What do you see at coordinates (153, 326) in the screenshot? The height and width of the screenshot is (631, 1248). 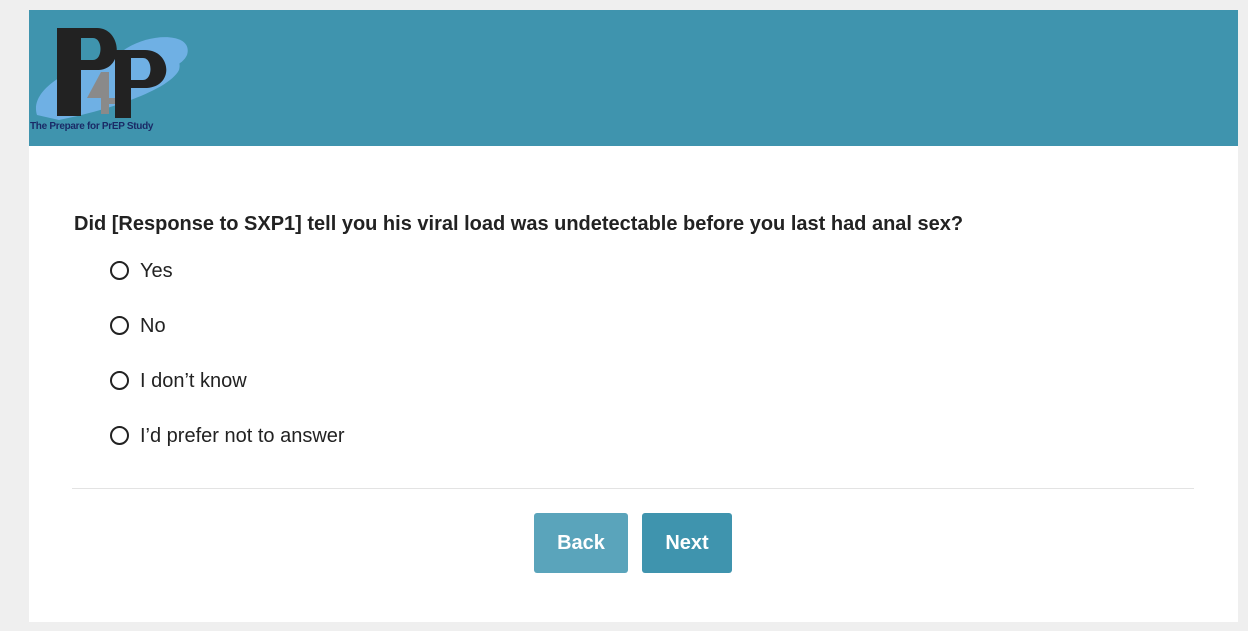 I see `option-label: No` at bounding box center [153, 326].